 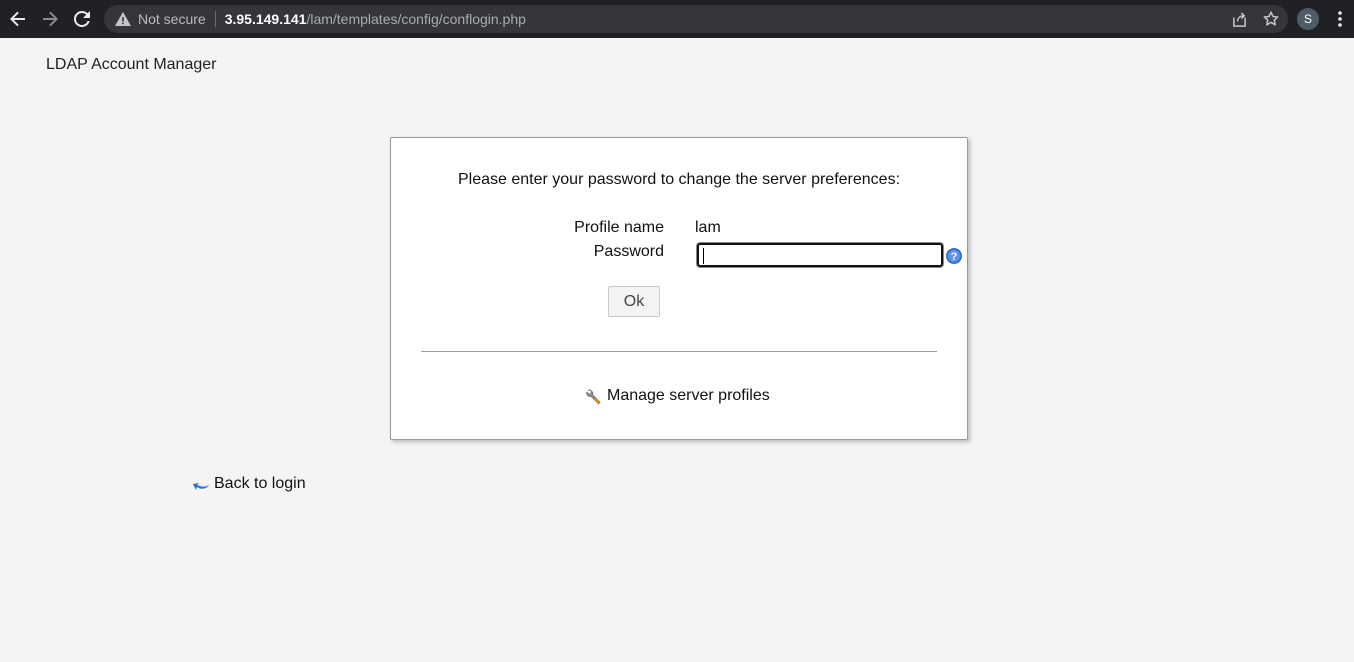 What do you see at coordinates (634, 301) in the screenshot?
I see `ok-button: Ok` at bounding box center [634, 301].